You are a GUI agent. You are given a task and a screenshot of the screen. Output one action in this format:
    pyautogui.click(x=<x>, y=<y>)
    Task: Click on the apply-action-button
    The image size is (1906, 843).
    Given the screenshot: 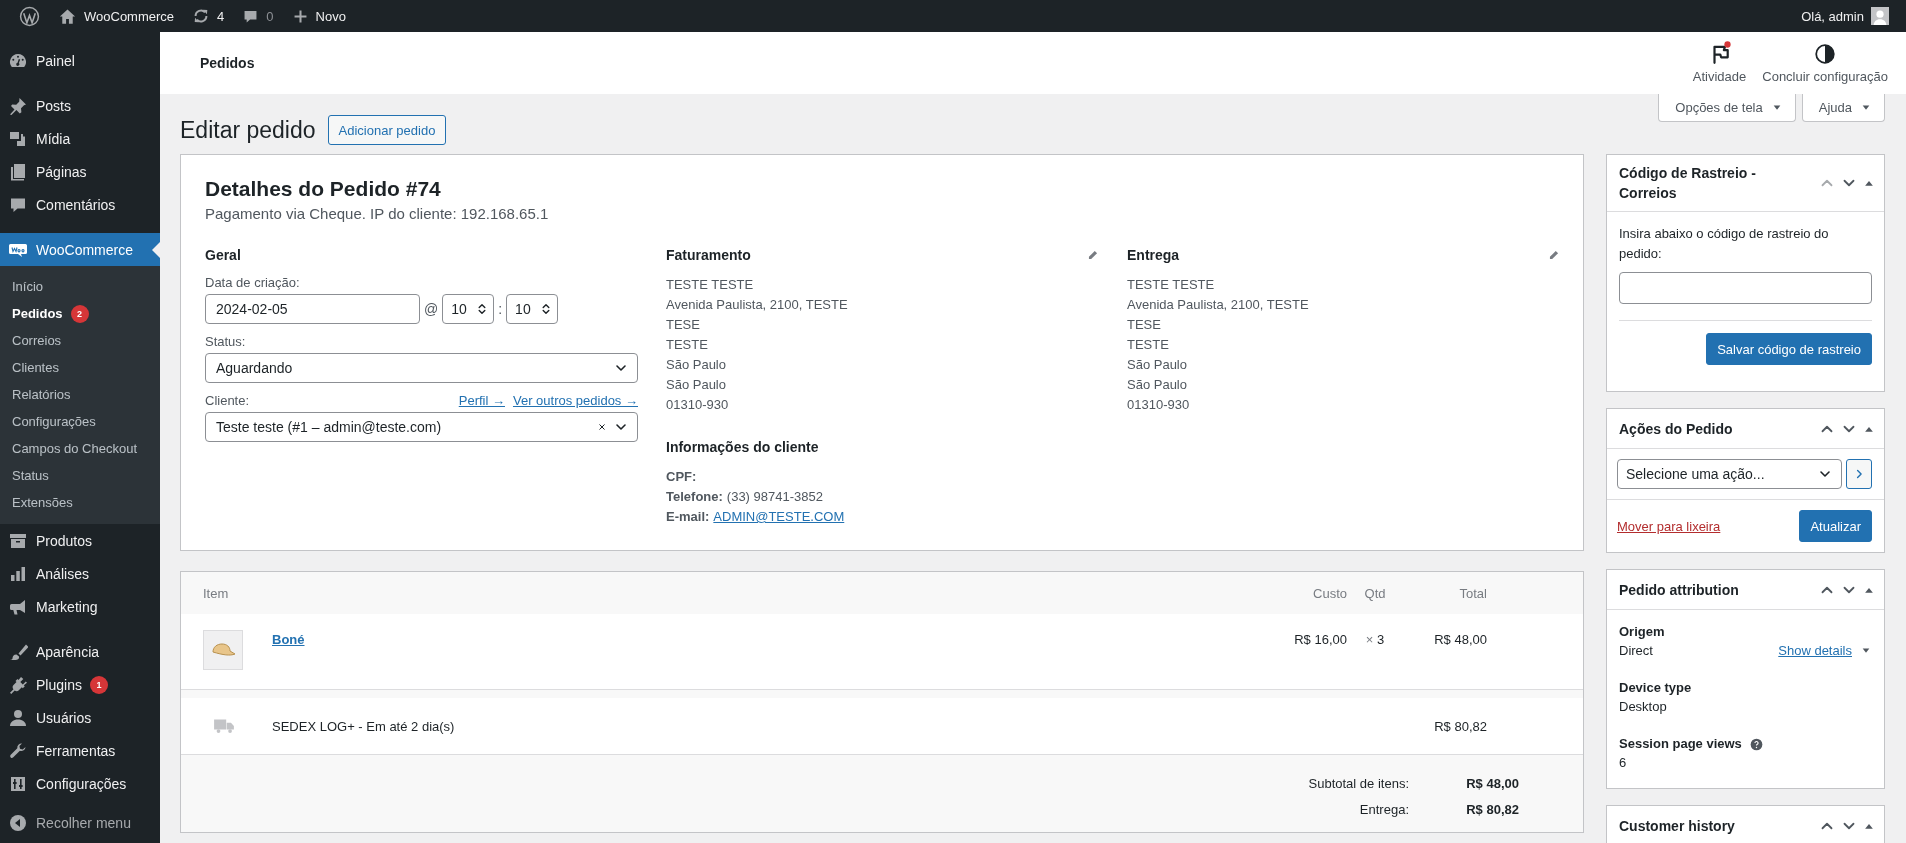 What is the action you would take?
    pyautogui.click(x=1859, y=474)
    